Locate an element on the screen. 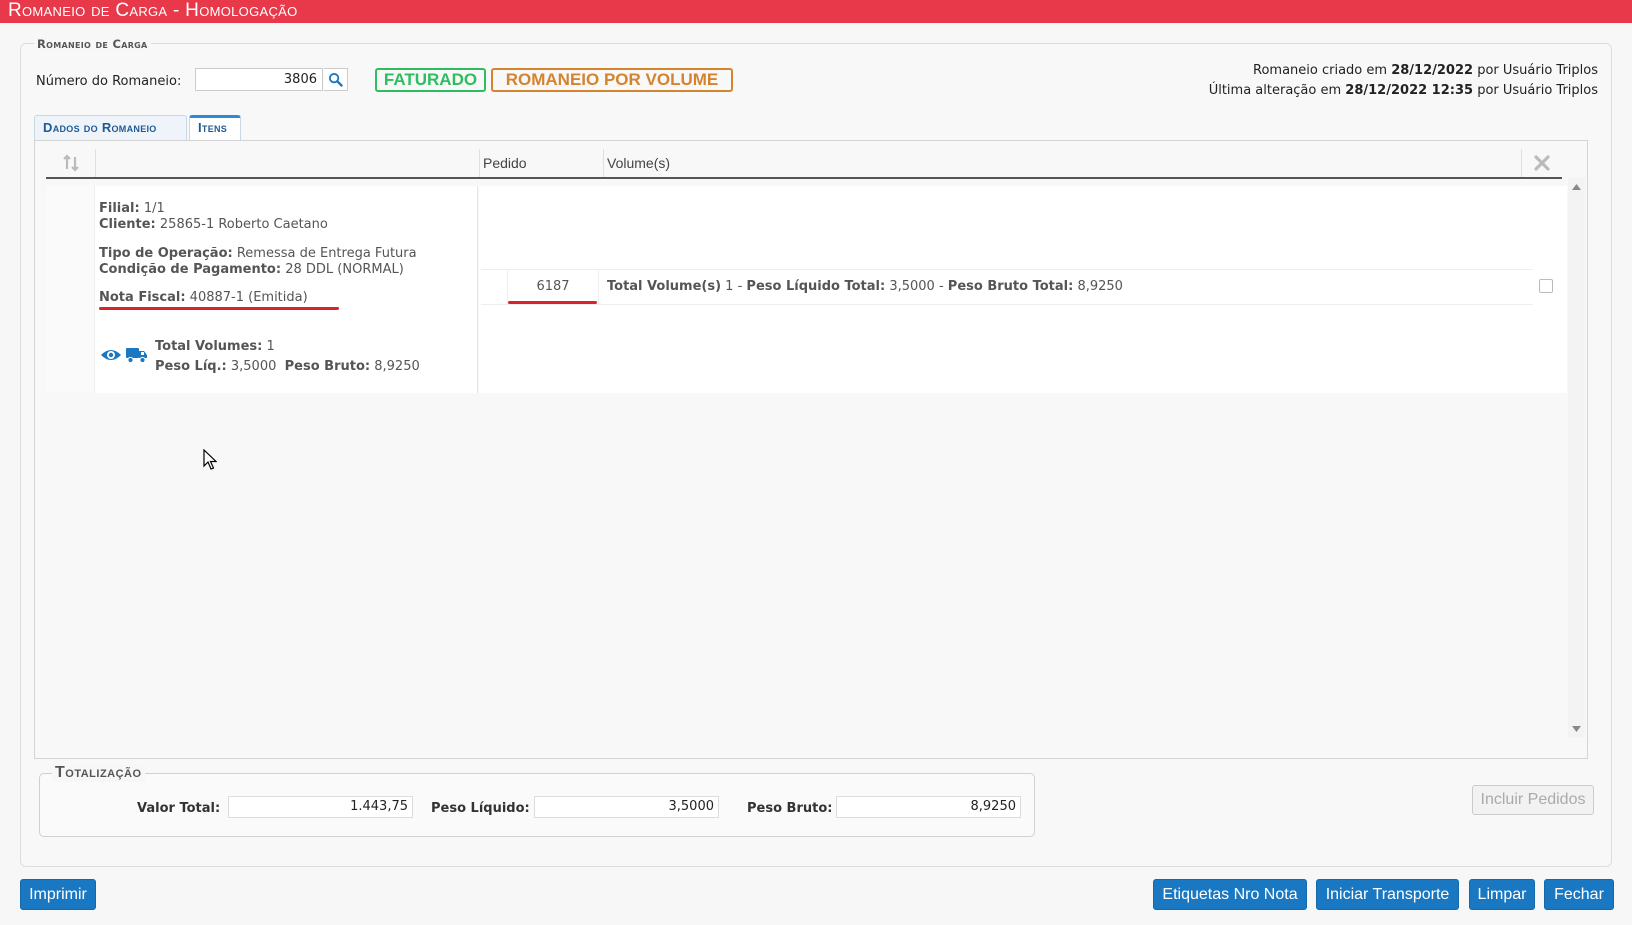 The height and width of the screenshot is (925, 1632). grid-header-volumes: Volume(s) is located at coordinates (1062, 163).